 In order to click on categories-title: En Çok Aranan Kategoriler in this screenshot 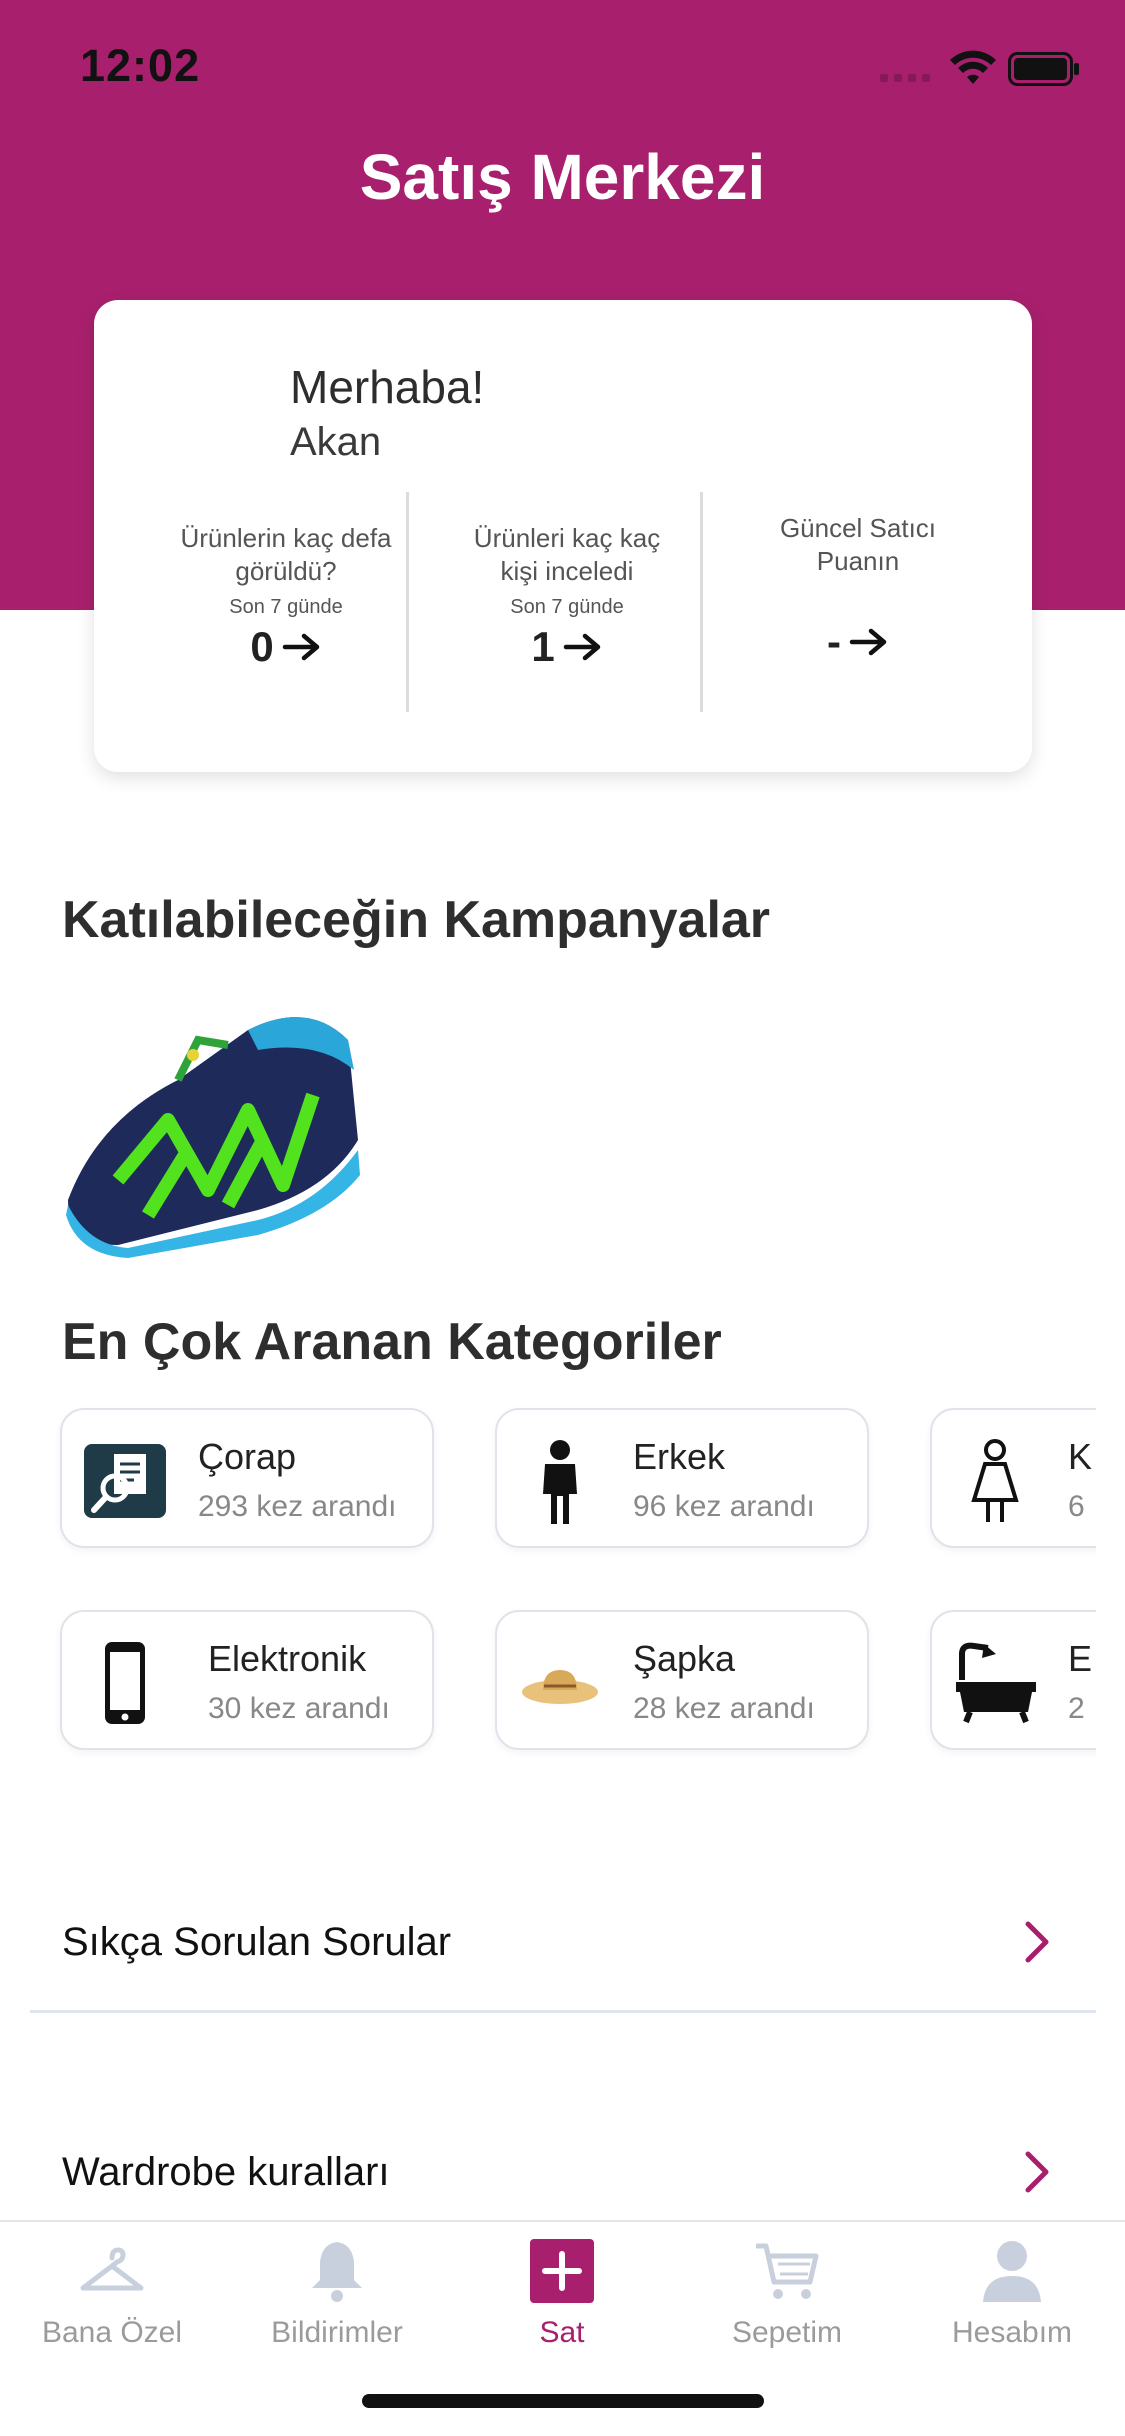, I will do `click(392, 1342)`.